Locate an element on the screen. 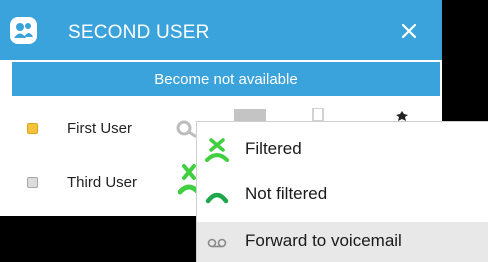 The image size is (488, 262). menu-item-label: Forward to voicemail is located at coordinates (323, 240).